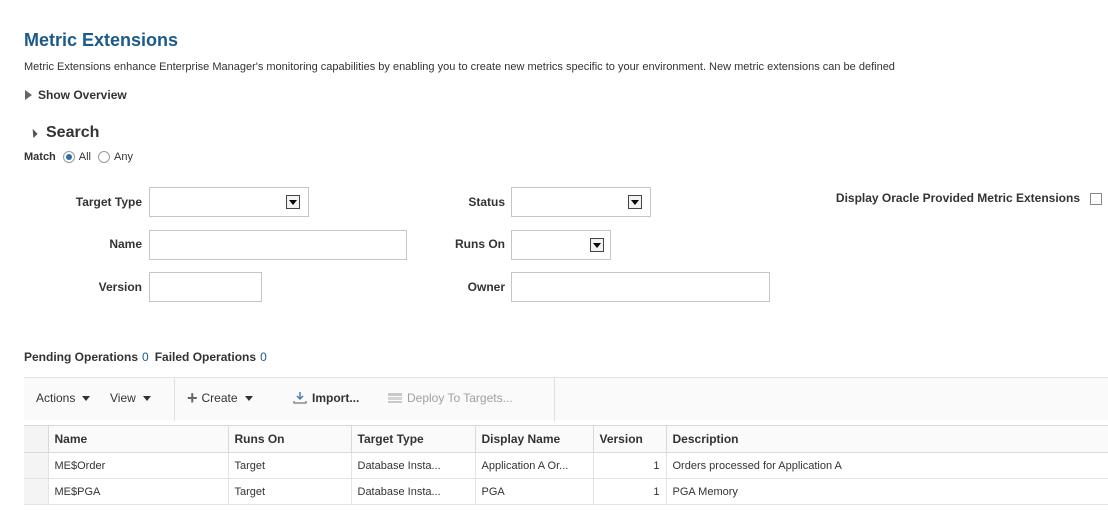 The image size is (1108, 511). I want to click on show-overview-toggle: Show Overview, so click(76, 95).